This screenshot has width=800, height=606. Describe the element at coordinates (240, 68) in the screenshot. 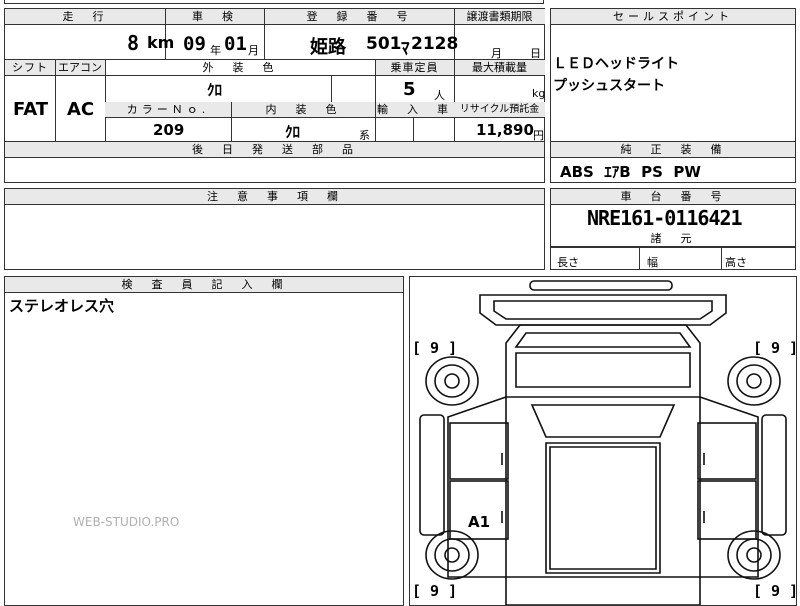

I see `exterior-color-header: 外 装 色` at that location.